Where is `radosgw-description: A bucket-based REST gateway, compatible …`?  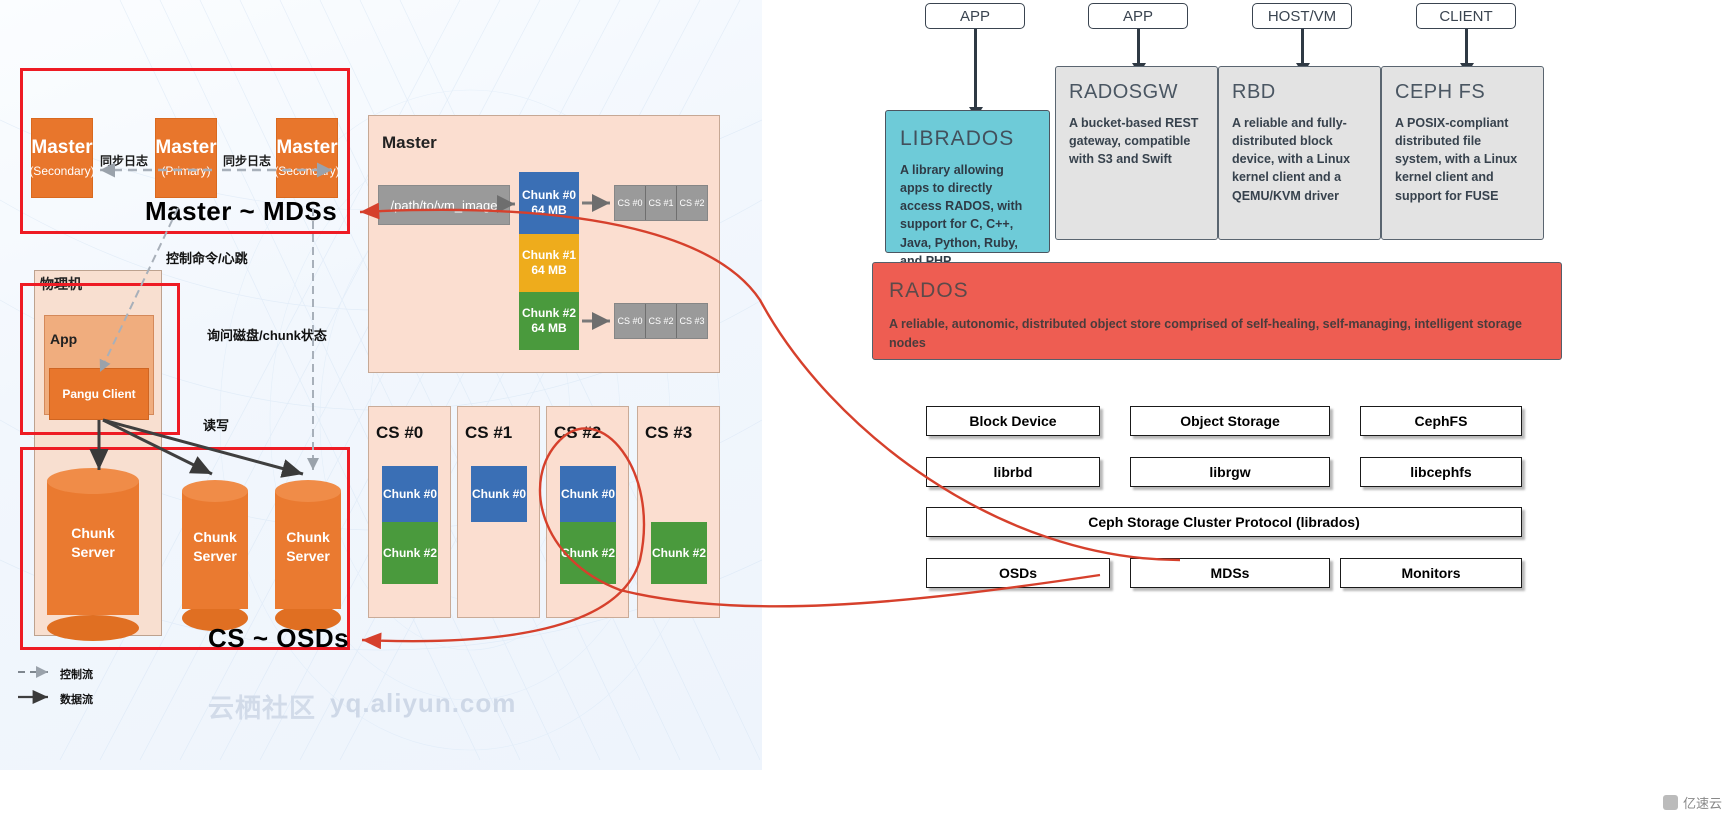 radosgw-description: A bucket-based REST gateway, compatible … is located at coordinates (1134, 141).